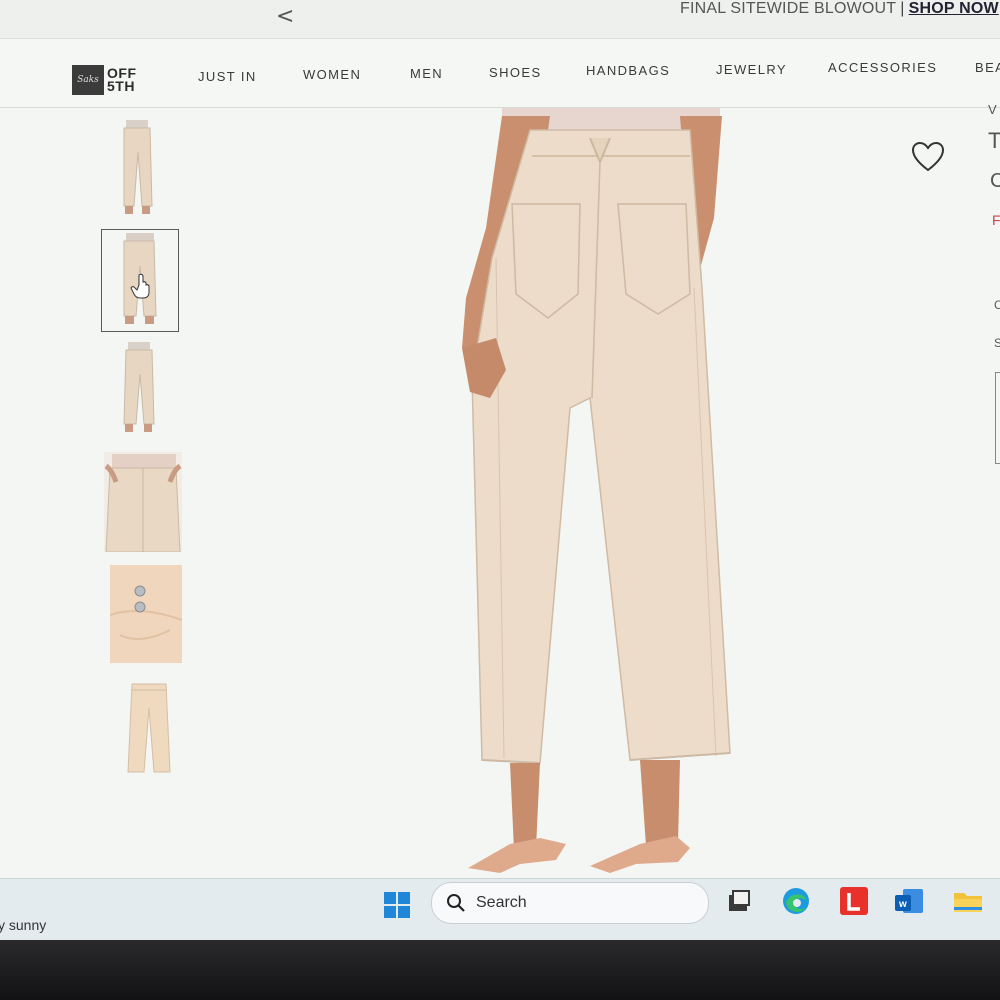 The width and height of the screenshot is (1000, 1000). What do you see at coordinates (515, 72) in the screenshot?
I see `nav-shoes: SHOES` at bounding box center [515, 72].